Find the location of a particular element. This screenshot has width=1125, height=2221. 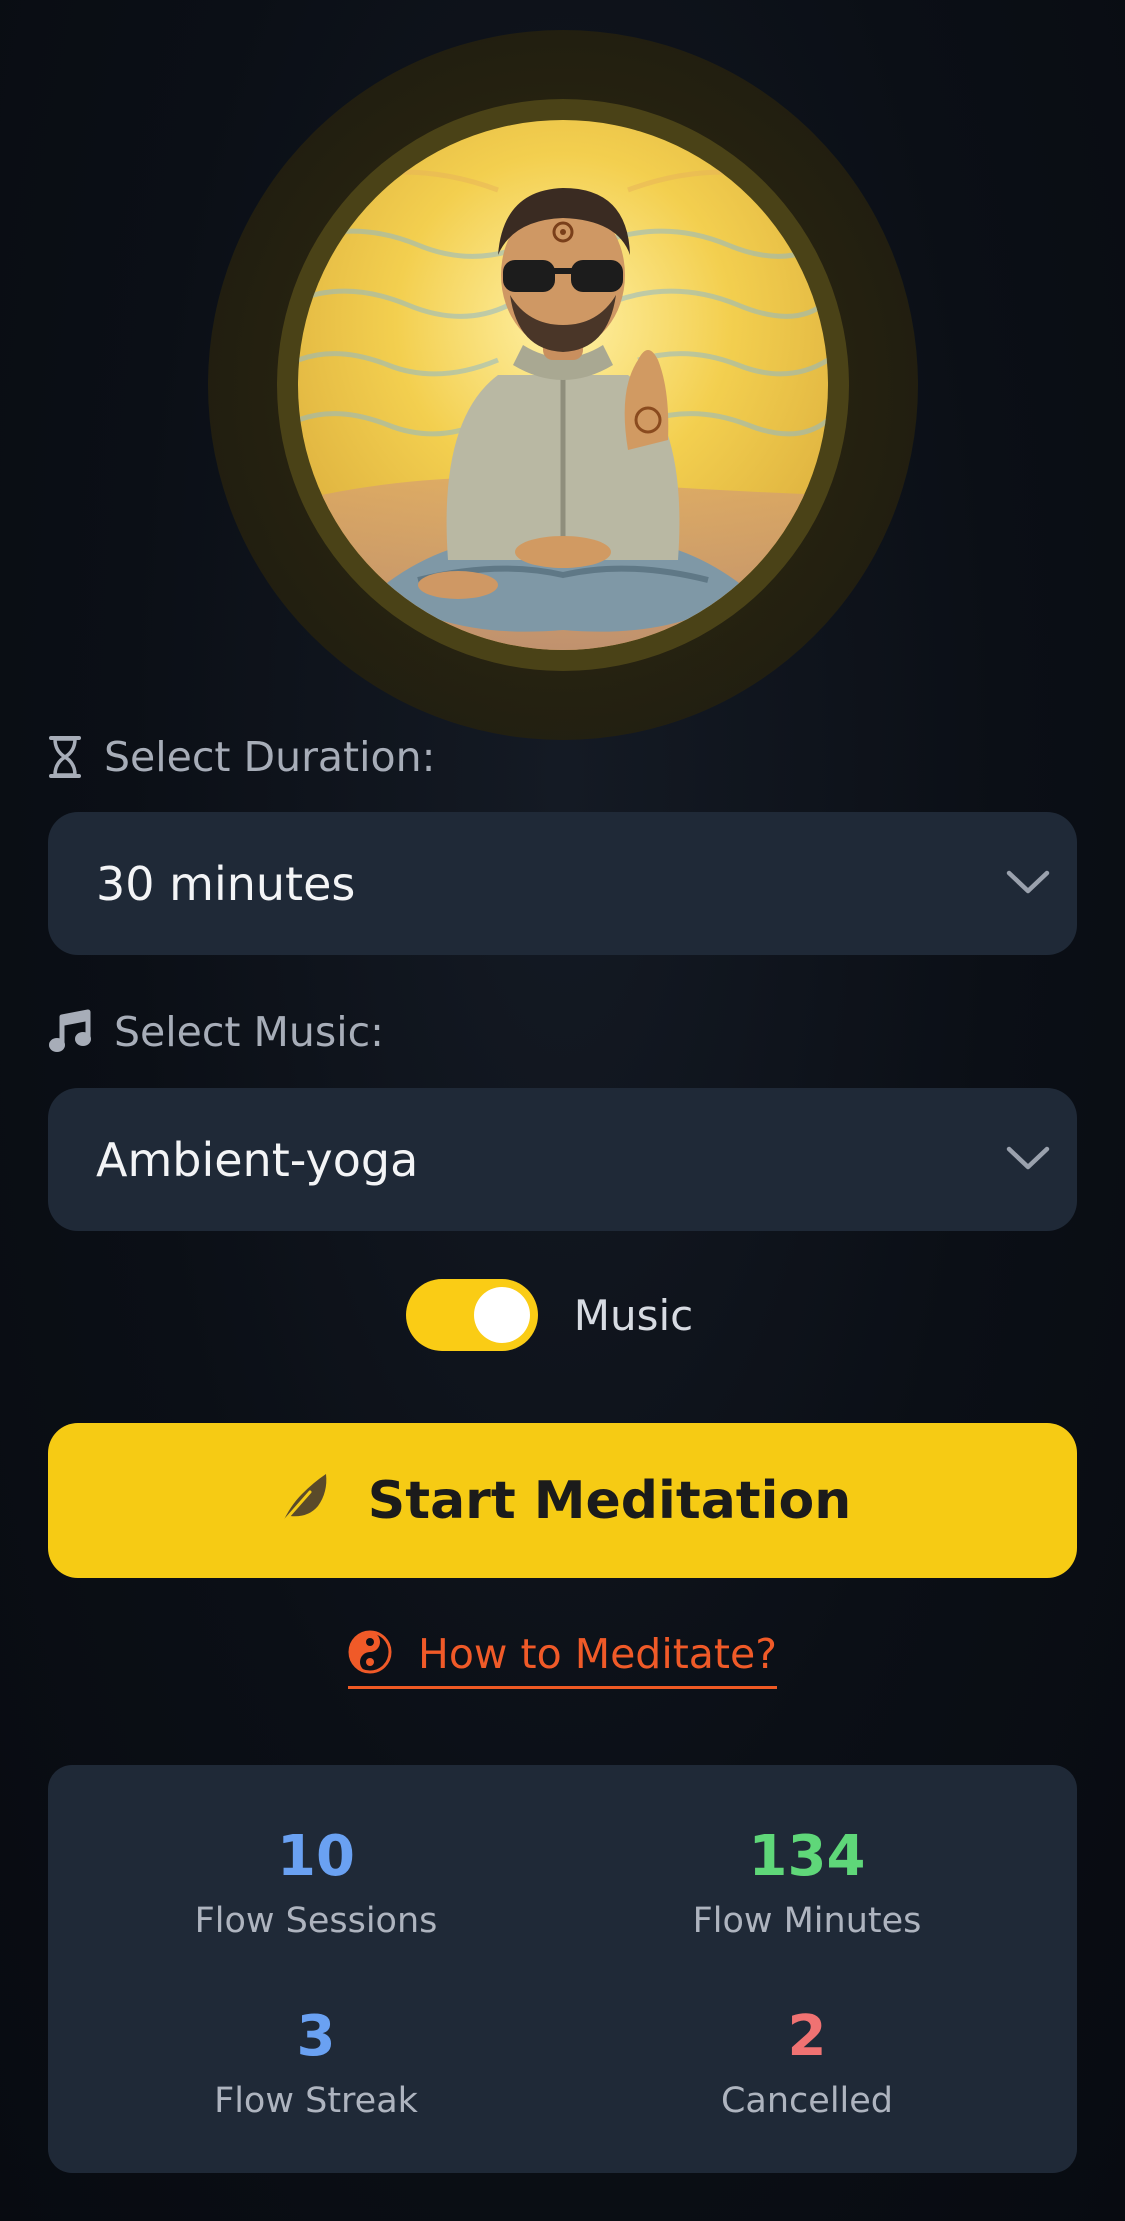

stat-flow-sessions: 10 Flow Sessions is located at coordinates (316, 1883).